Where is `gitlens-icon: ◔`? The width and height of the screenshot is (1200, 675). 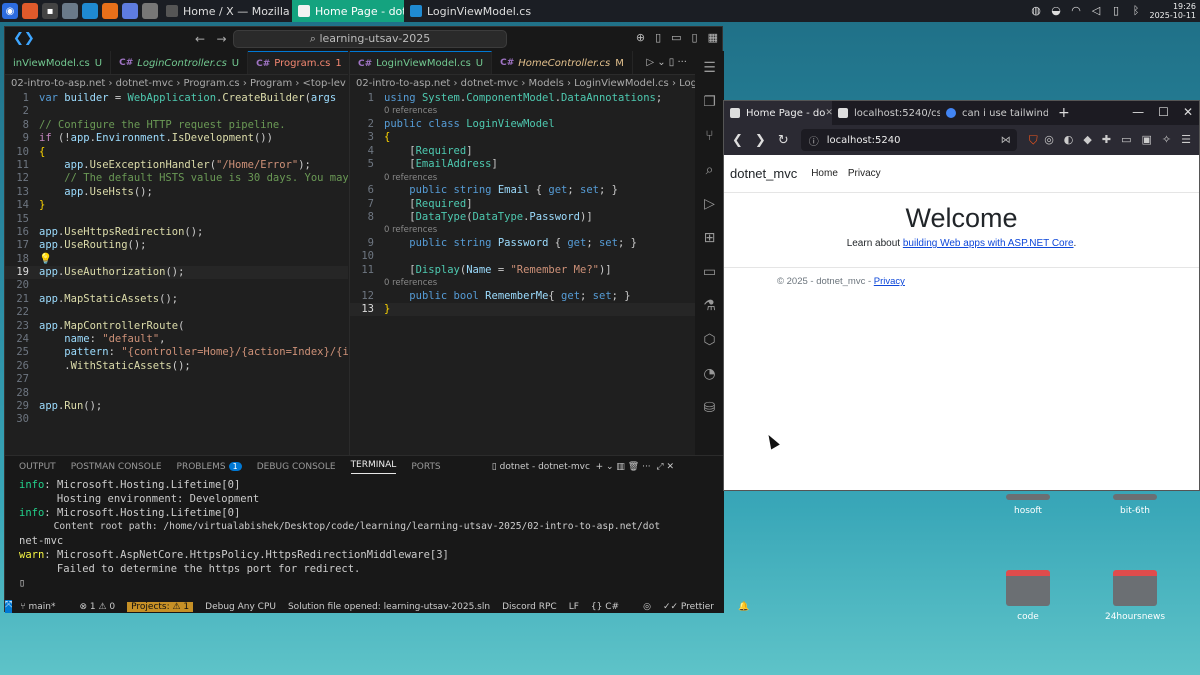 gitlens-icon: ◔ is located at coordinates (709, 374).